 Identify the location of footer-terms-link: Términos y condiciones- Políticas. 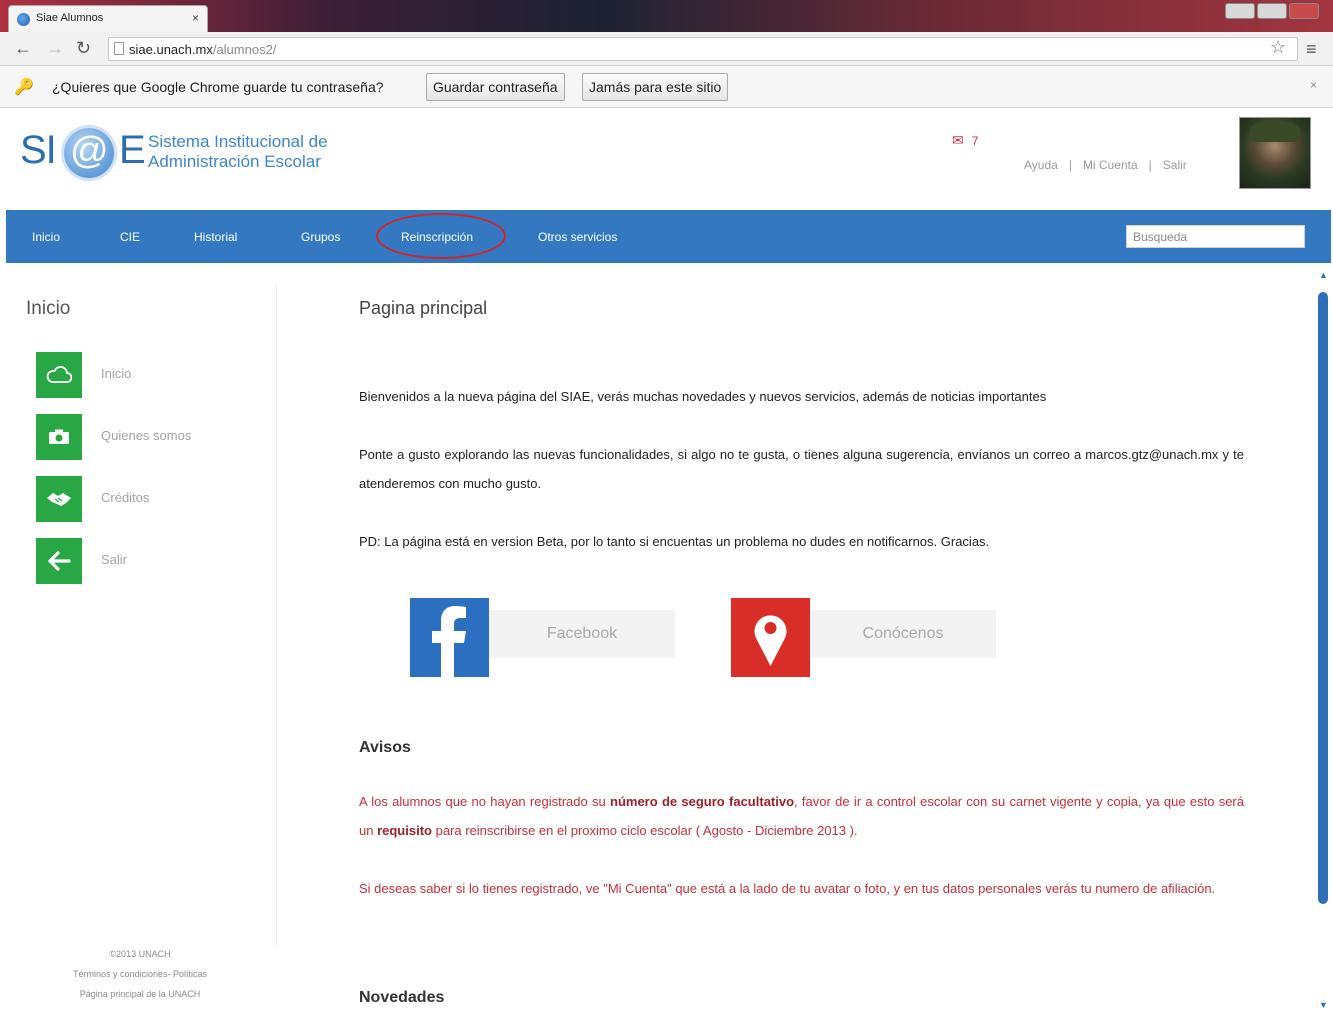
(140, 974).